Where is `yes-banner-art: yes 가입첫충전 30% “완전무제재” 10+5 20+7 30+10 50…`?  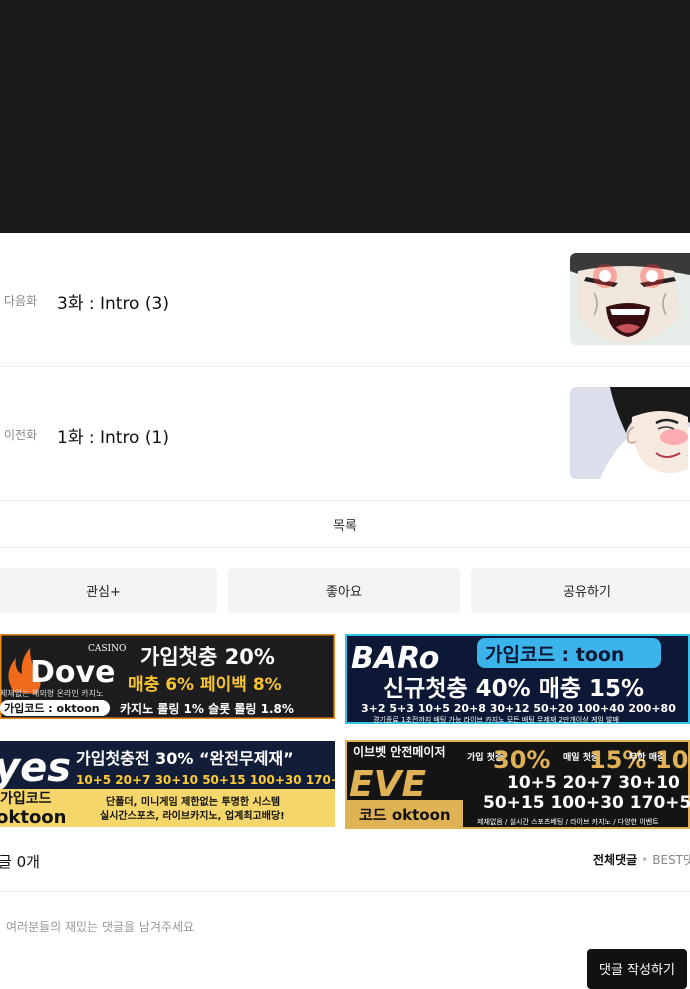
yes-banner-art: yes 가입첫충전 30% “완전무제재” 10+5 20+7 30+10 50… is located at coordinates (167, 784).